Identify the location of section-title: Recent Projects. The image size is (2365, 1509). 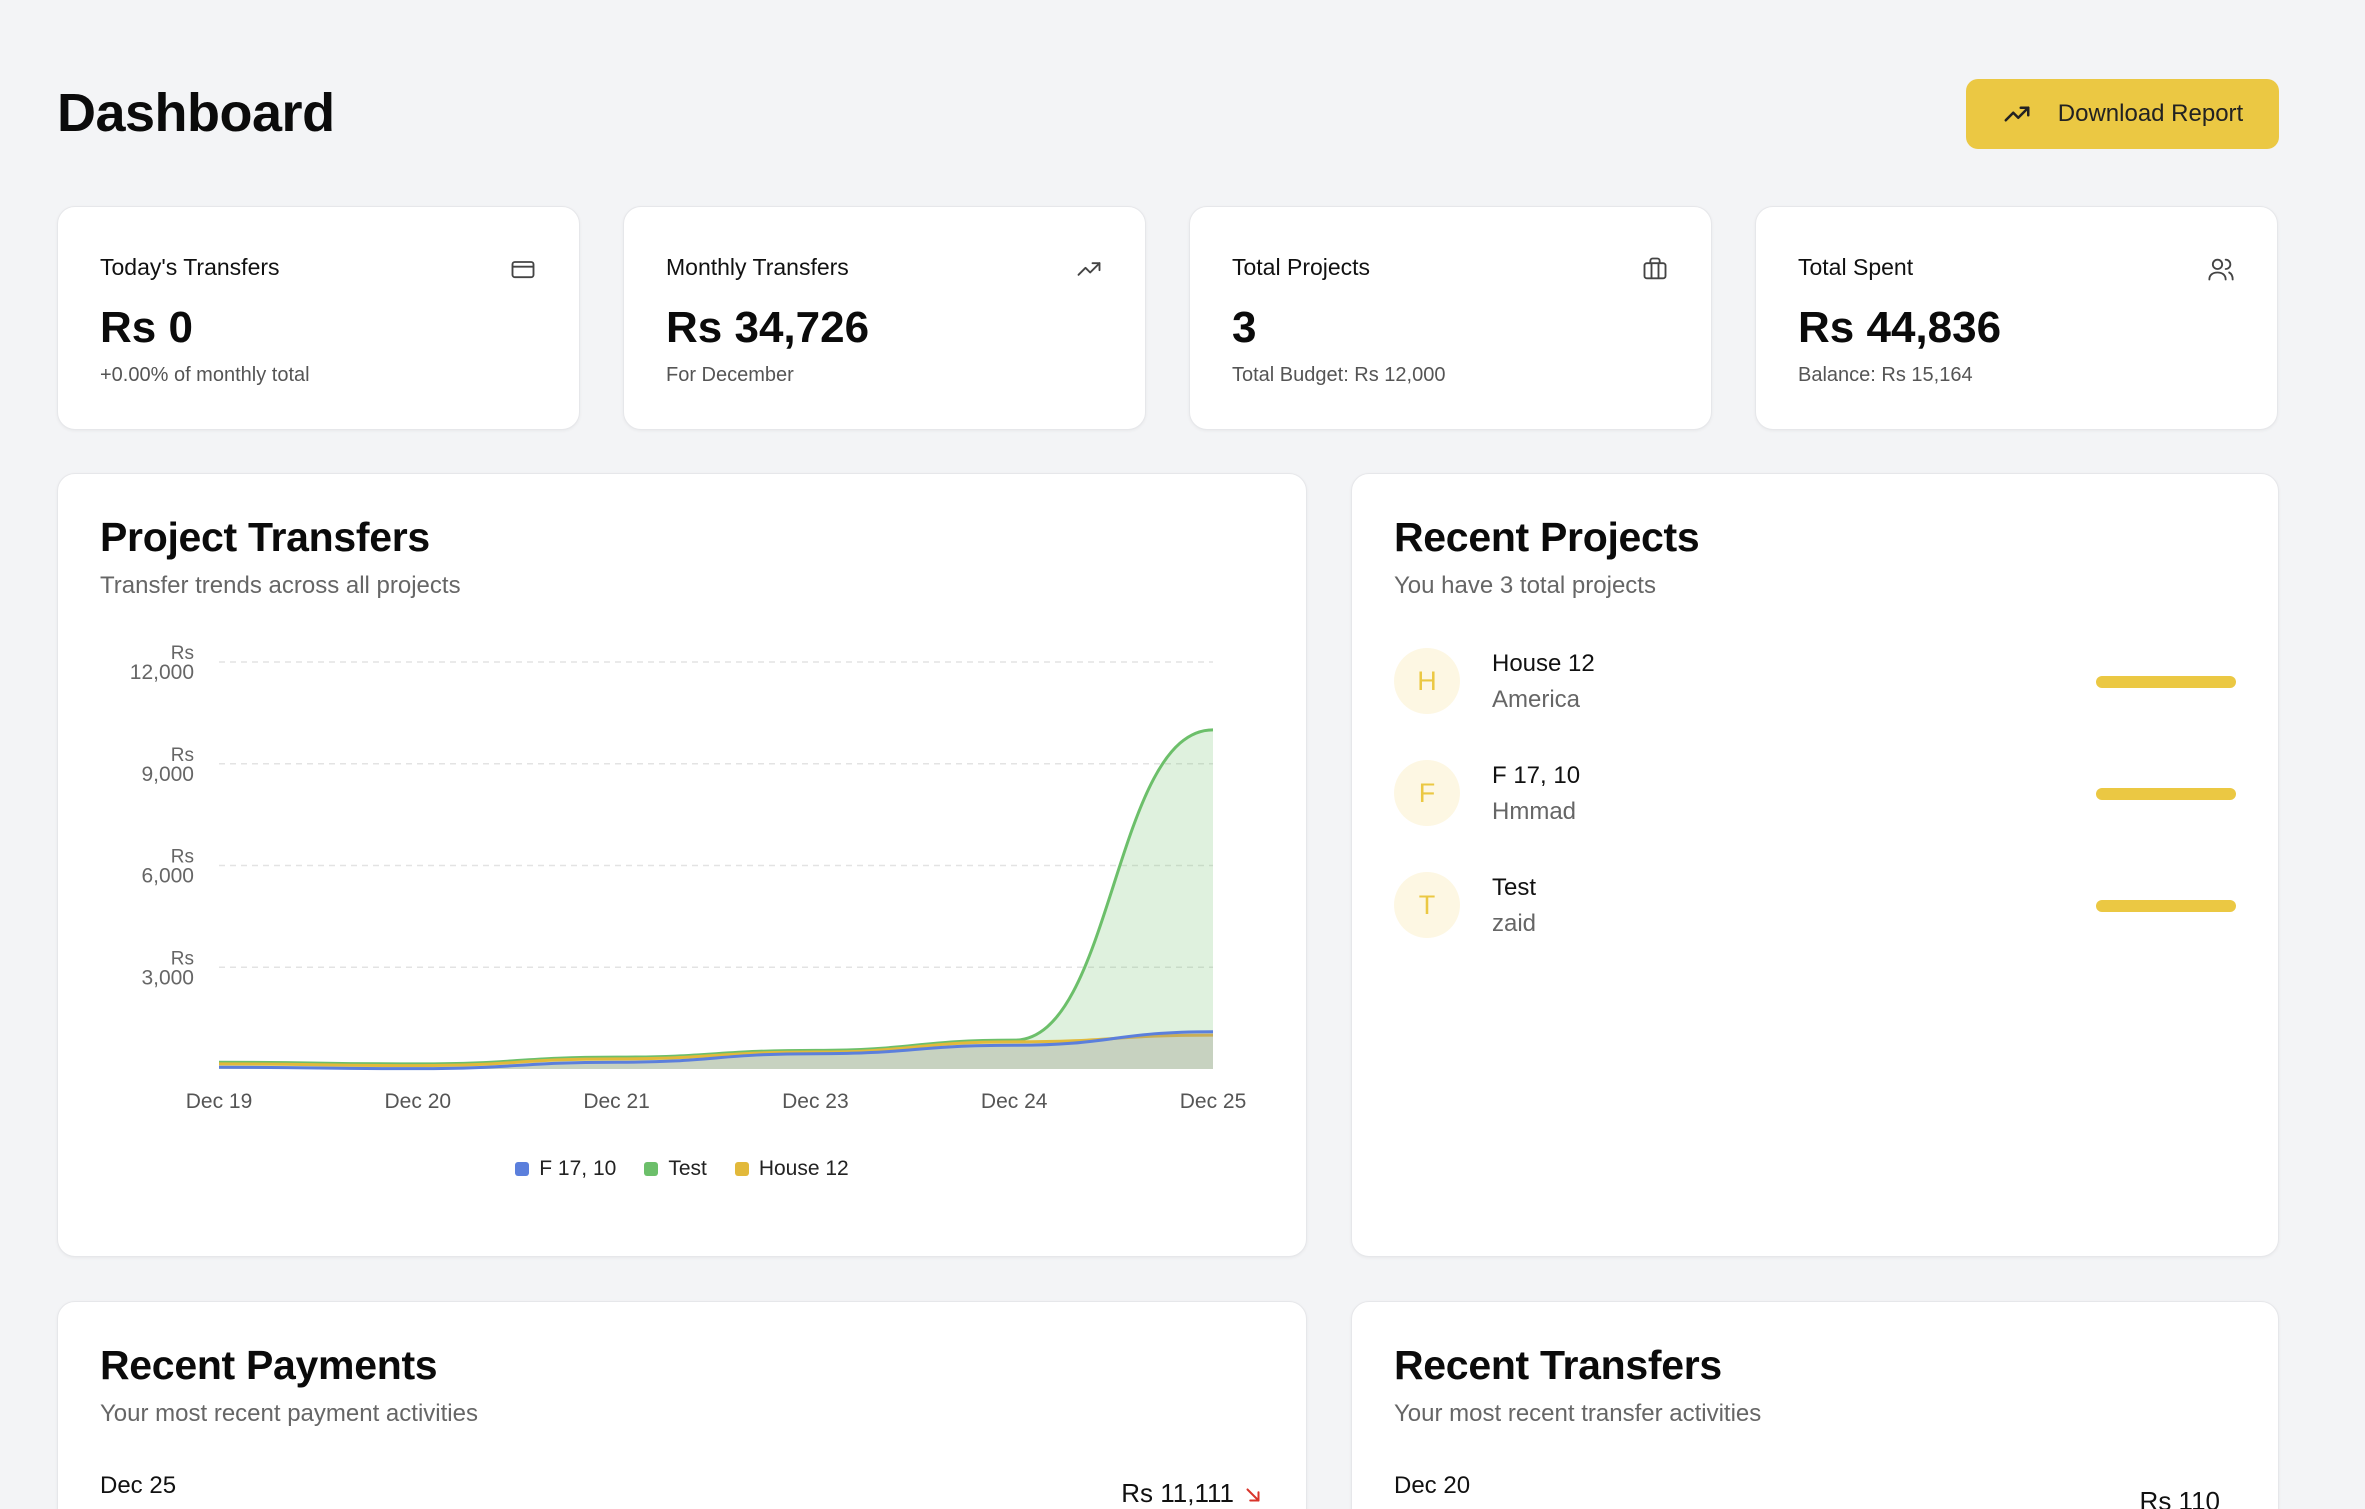
(1547, 537).